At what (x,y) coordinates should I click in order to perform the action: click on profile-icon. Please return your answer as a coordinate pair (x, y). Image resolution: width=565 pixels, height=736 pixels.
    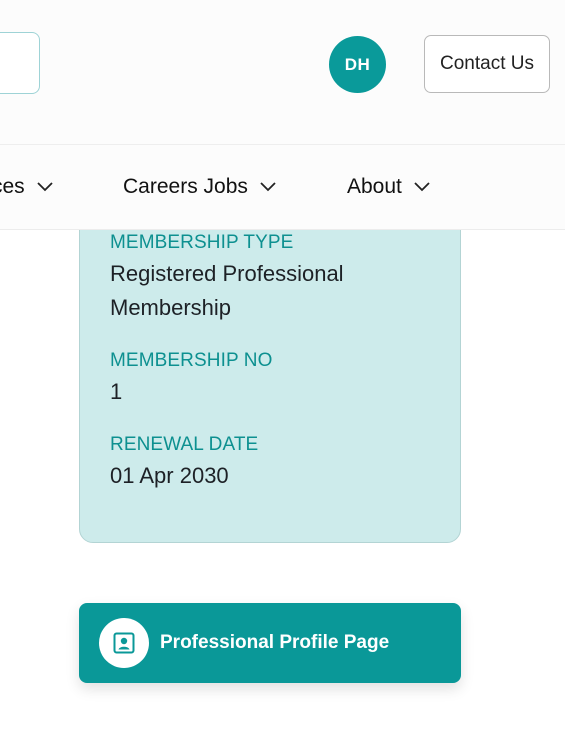
    Looking at the image, I should click on (124, 643).